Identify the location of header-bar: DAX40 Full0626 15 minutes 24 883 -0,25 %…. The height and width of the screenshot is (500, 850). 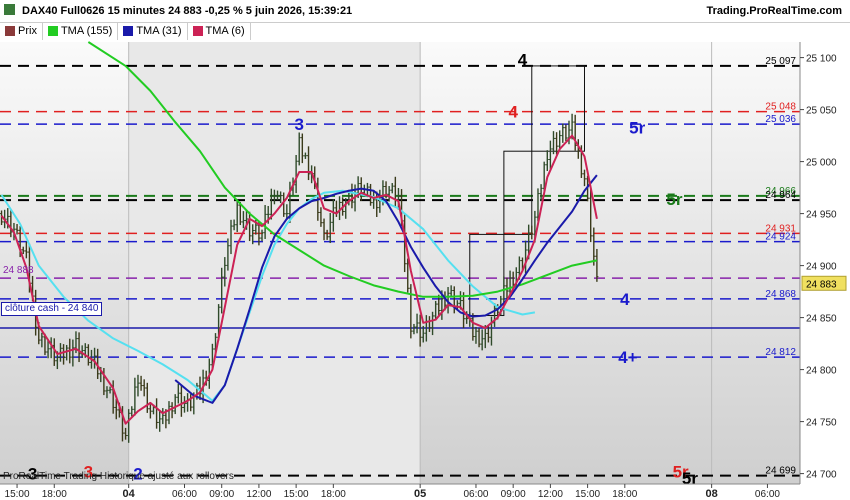
(425, 11).